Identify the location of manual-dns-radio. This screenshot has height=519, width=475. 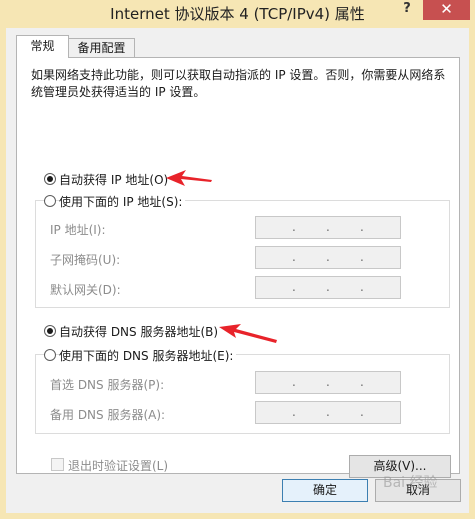
(50, 355).